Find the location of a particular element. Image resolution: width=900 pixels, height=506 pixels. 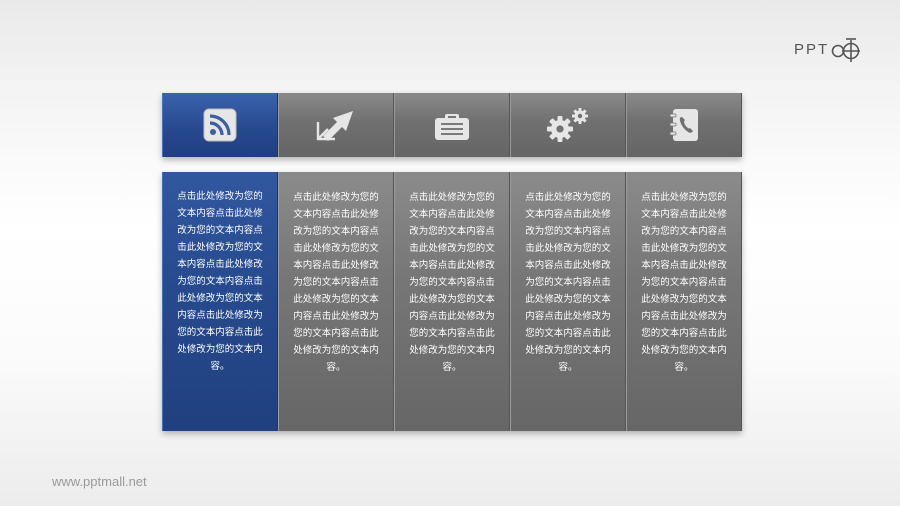

tab-briefcase is located at coordinates (452, 125).